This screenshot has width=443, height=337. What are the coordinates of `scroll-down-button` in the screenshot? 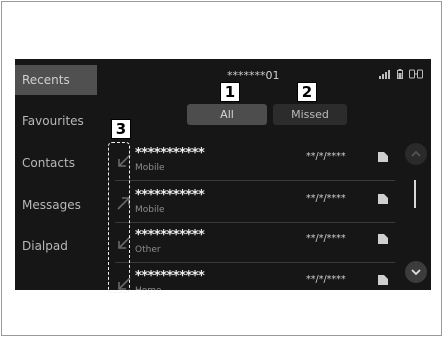 It's located at (416, 272).